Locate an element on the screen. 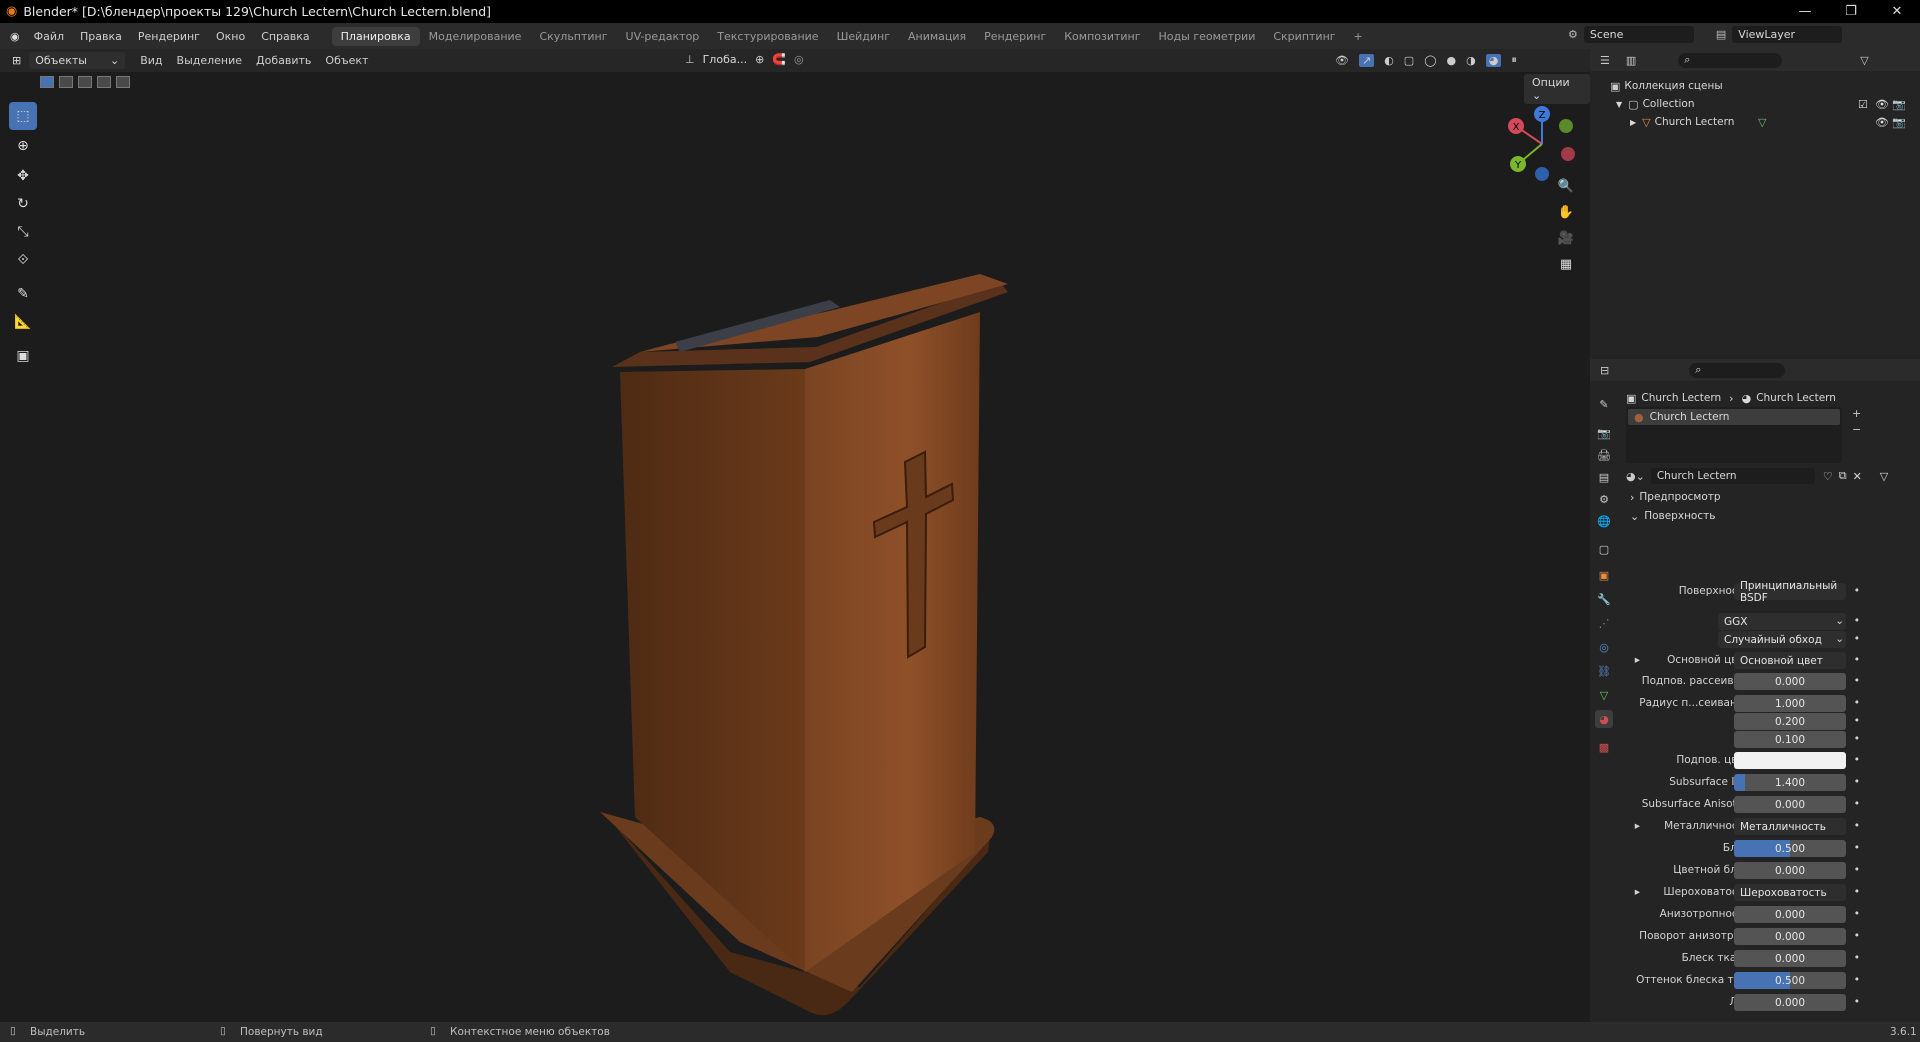  close-button: ✕ is located at coordinates (1897, 11).